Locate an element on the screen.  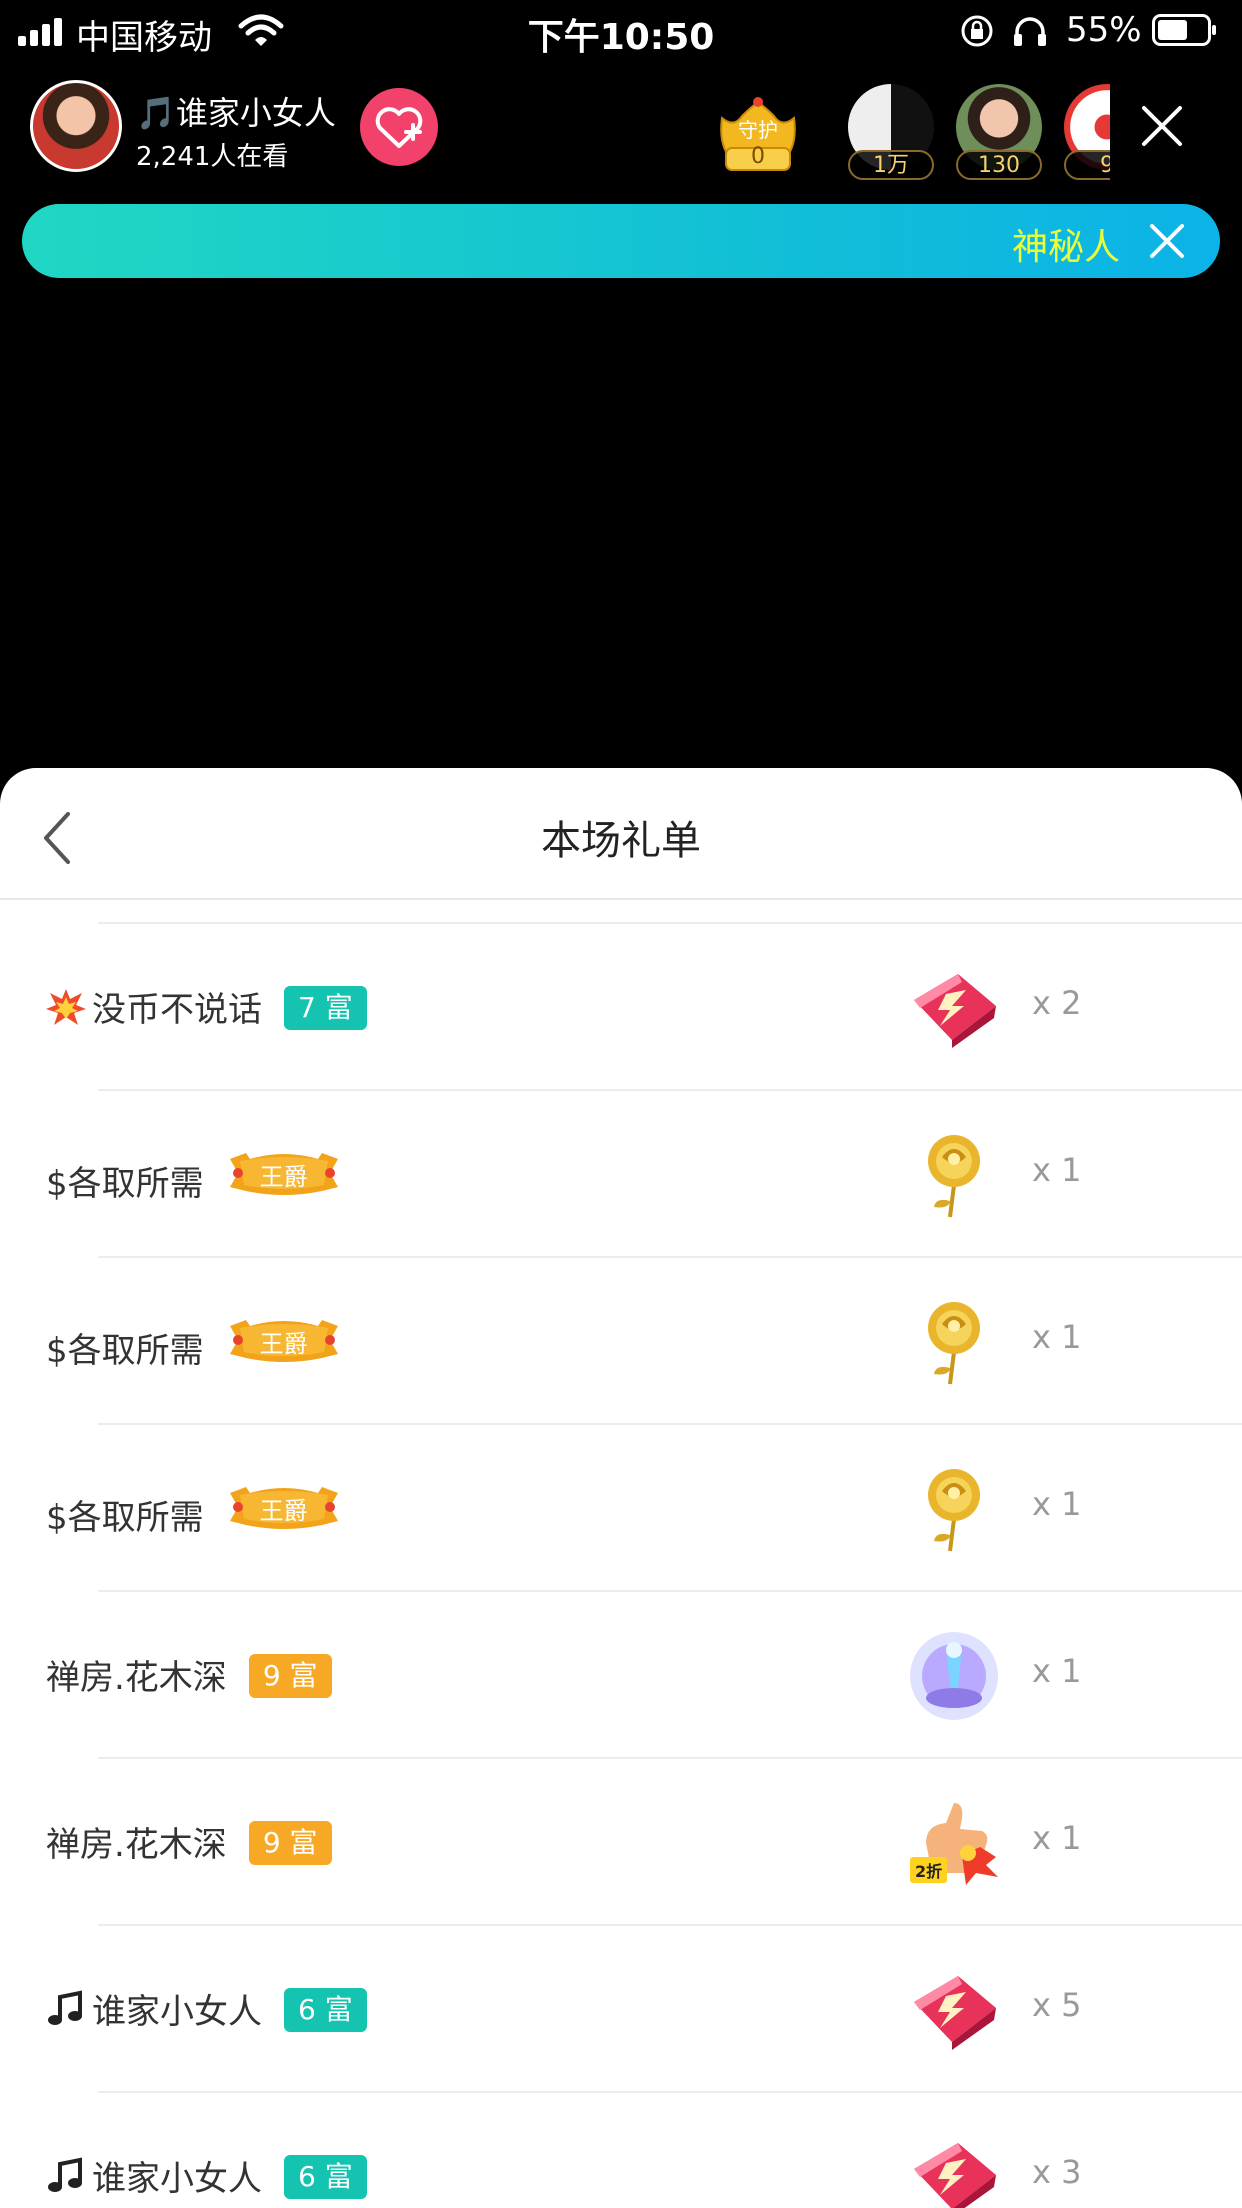
top-viewers-list: 1万 130 9 is located at coordinates (555, 132).